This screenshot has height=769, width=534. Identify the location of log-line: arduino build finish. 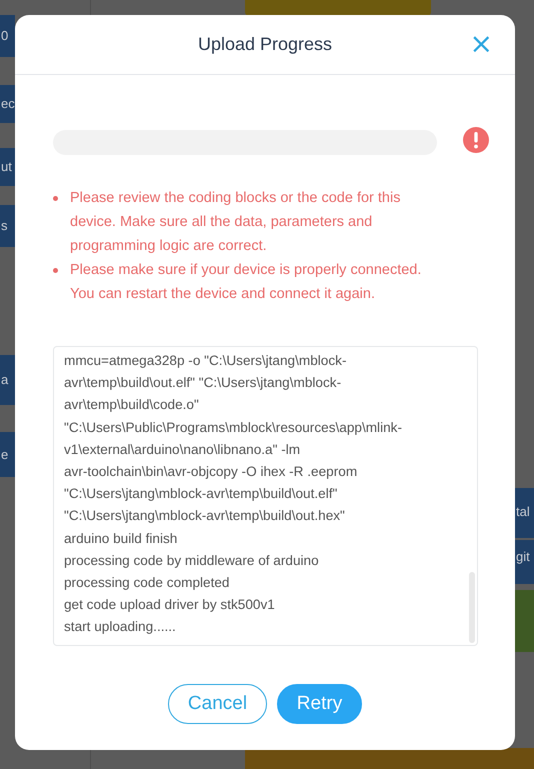
(121, 539).